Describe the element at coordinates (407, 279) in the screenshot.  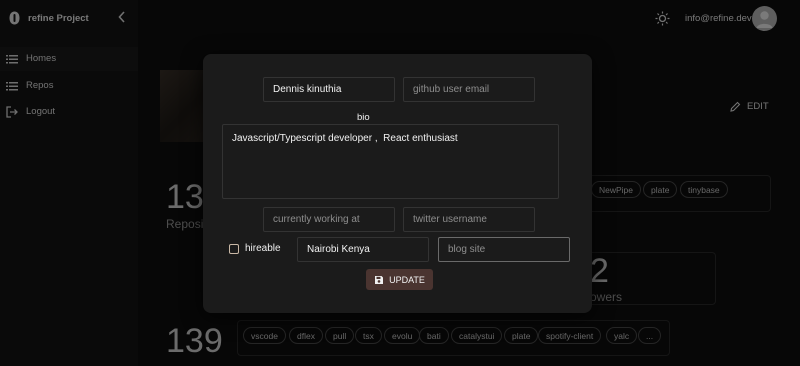
I see `update-label: UPDATE` at that location.